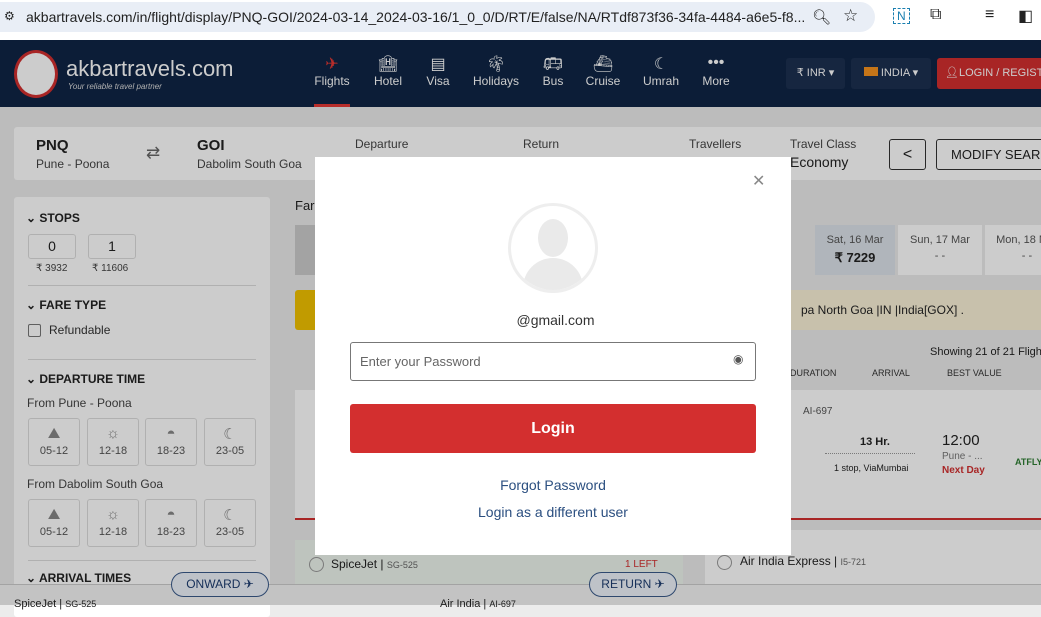 The height and width of the screenshot is (617, 1041). I want to click on forgot-password-link: Forgot Password, so click(553, 485).